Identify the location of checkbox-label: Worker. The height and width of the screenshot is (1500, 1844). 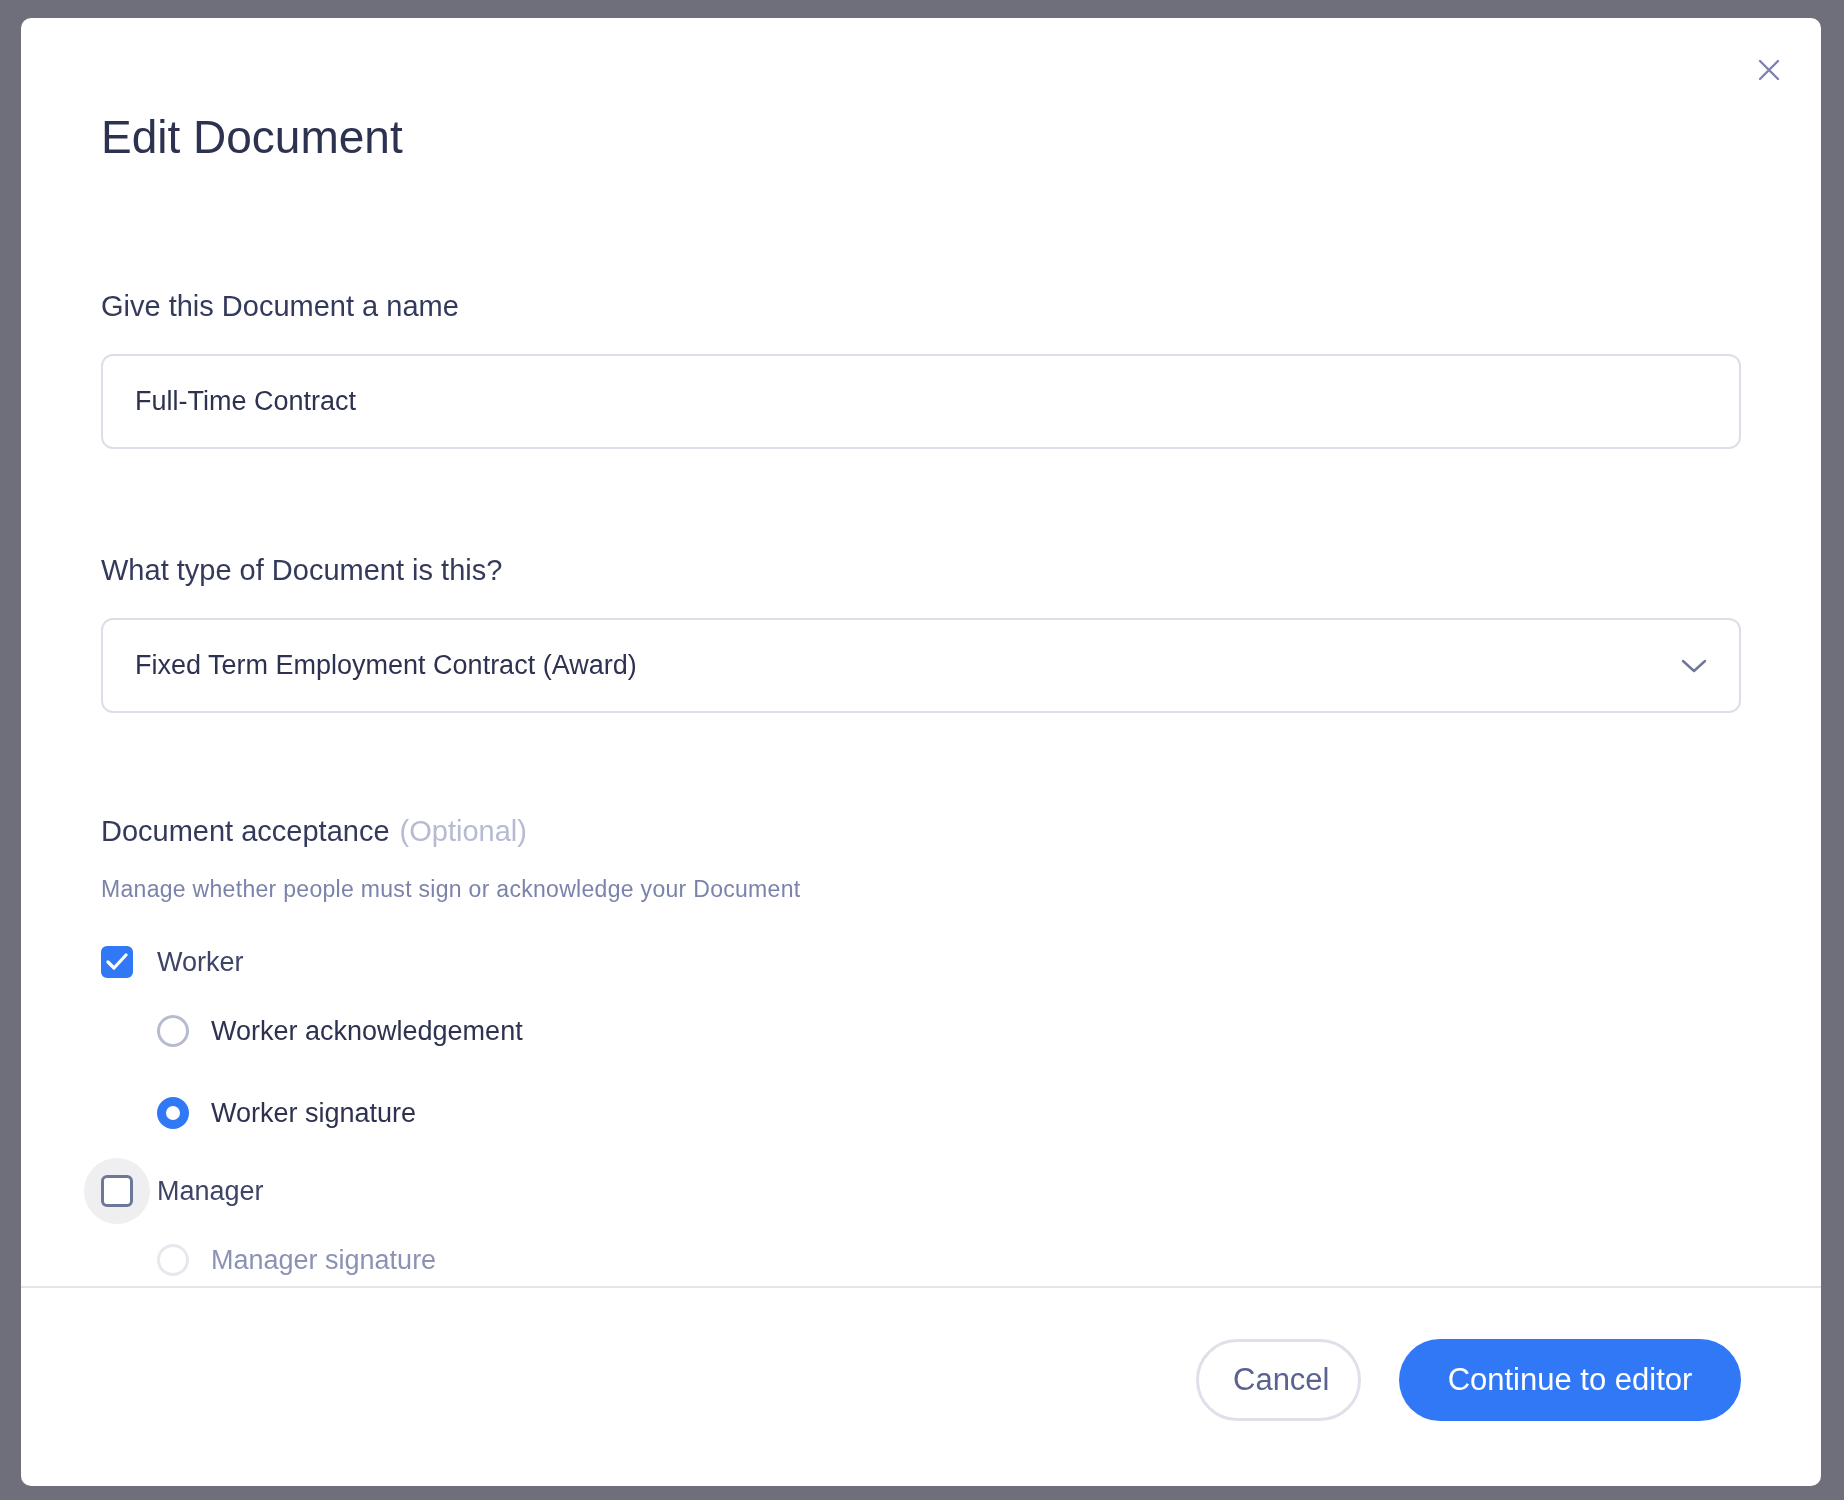
(200, 962).